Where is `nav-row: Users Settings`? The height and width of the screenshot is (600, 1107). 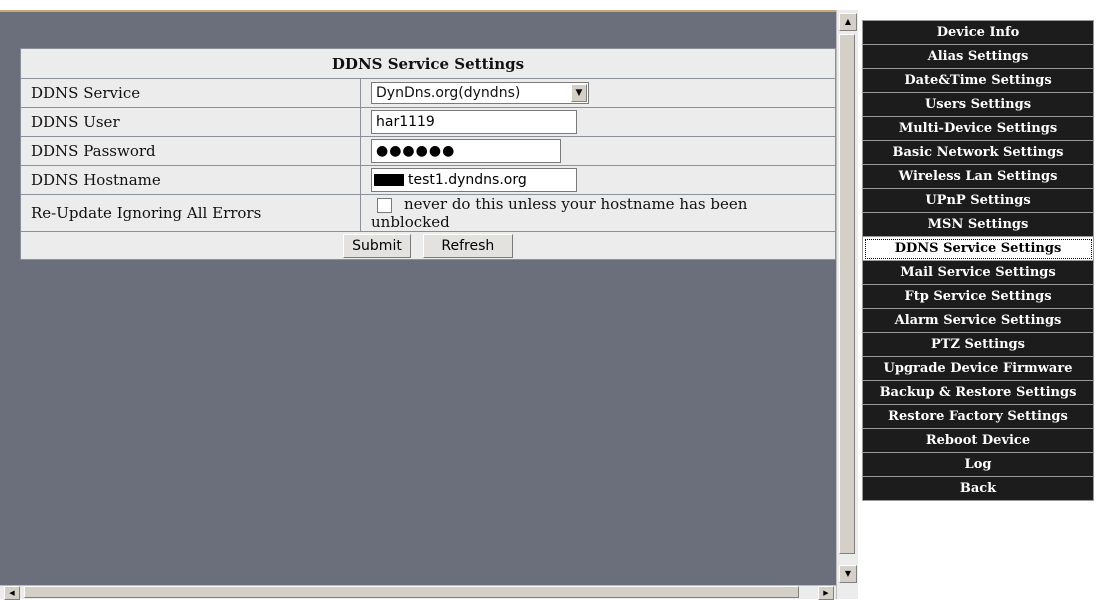
nav-row: Users Settings is located at coordinates (978, 104).